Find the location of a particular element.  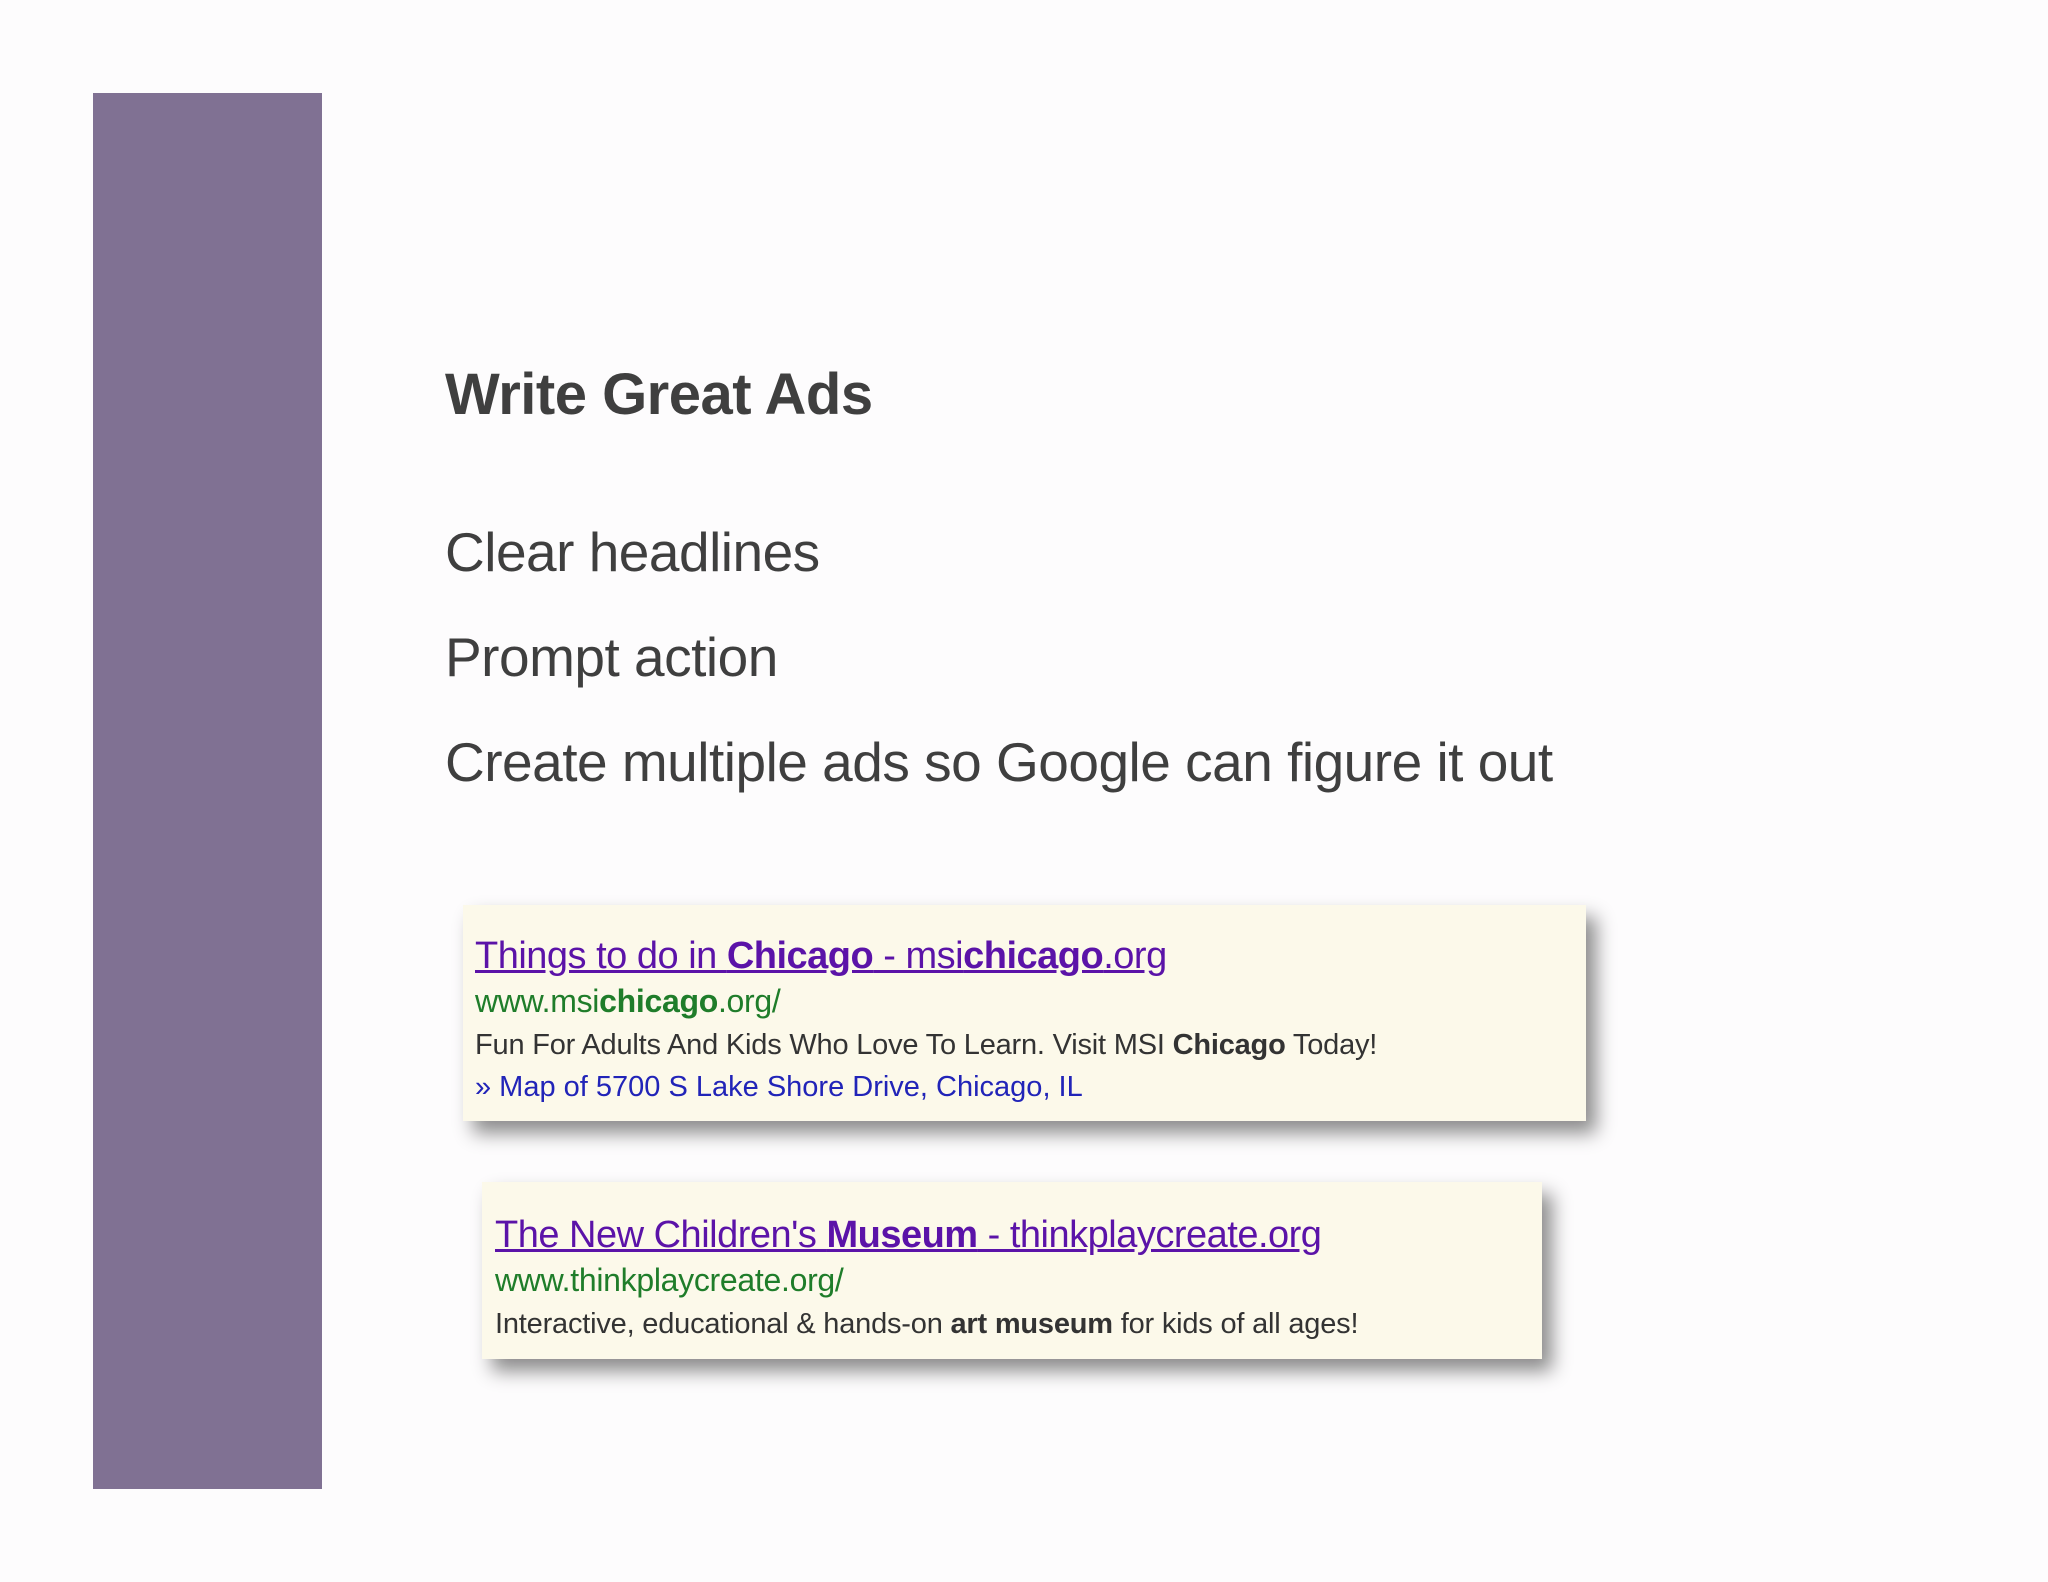

ad-desc-text: Interactive, educational & hands-on is located at coordinates (723, 1324).